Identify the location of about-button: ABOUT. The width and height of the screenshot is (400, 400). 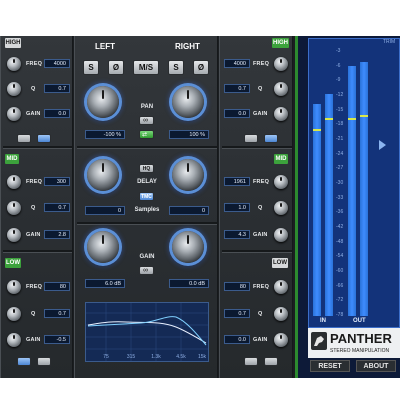
(376, 366).